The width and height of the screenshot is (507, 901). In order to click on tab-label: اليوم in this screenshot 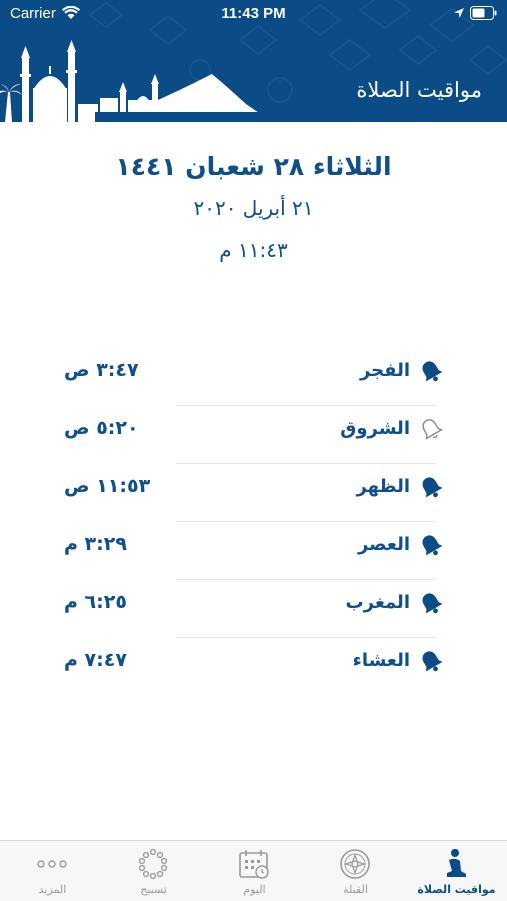, I will do `click(254, 889)`.